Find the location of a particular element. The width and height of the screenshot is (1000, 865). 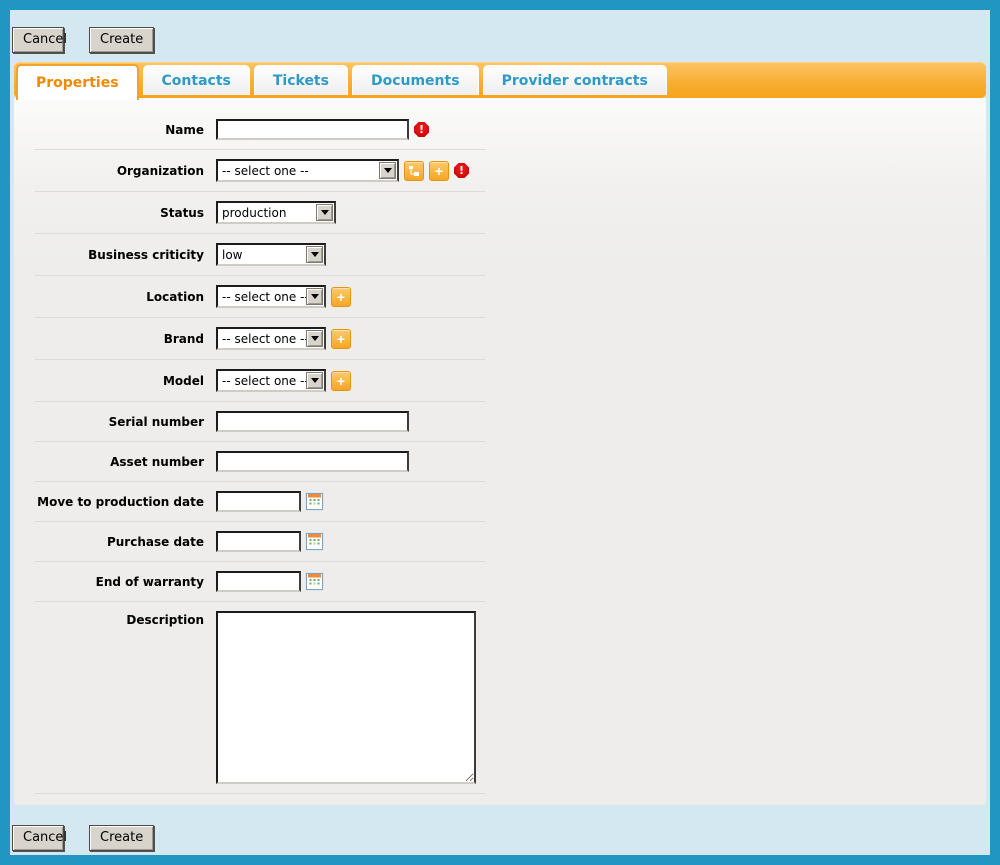

tab-contacts: Contacts is located at coordinates (196, 80).